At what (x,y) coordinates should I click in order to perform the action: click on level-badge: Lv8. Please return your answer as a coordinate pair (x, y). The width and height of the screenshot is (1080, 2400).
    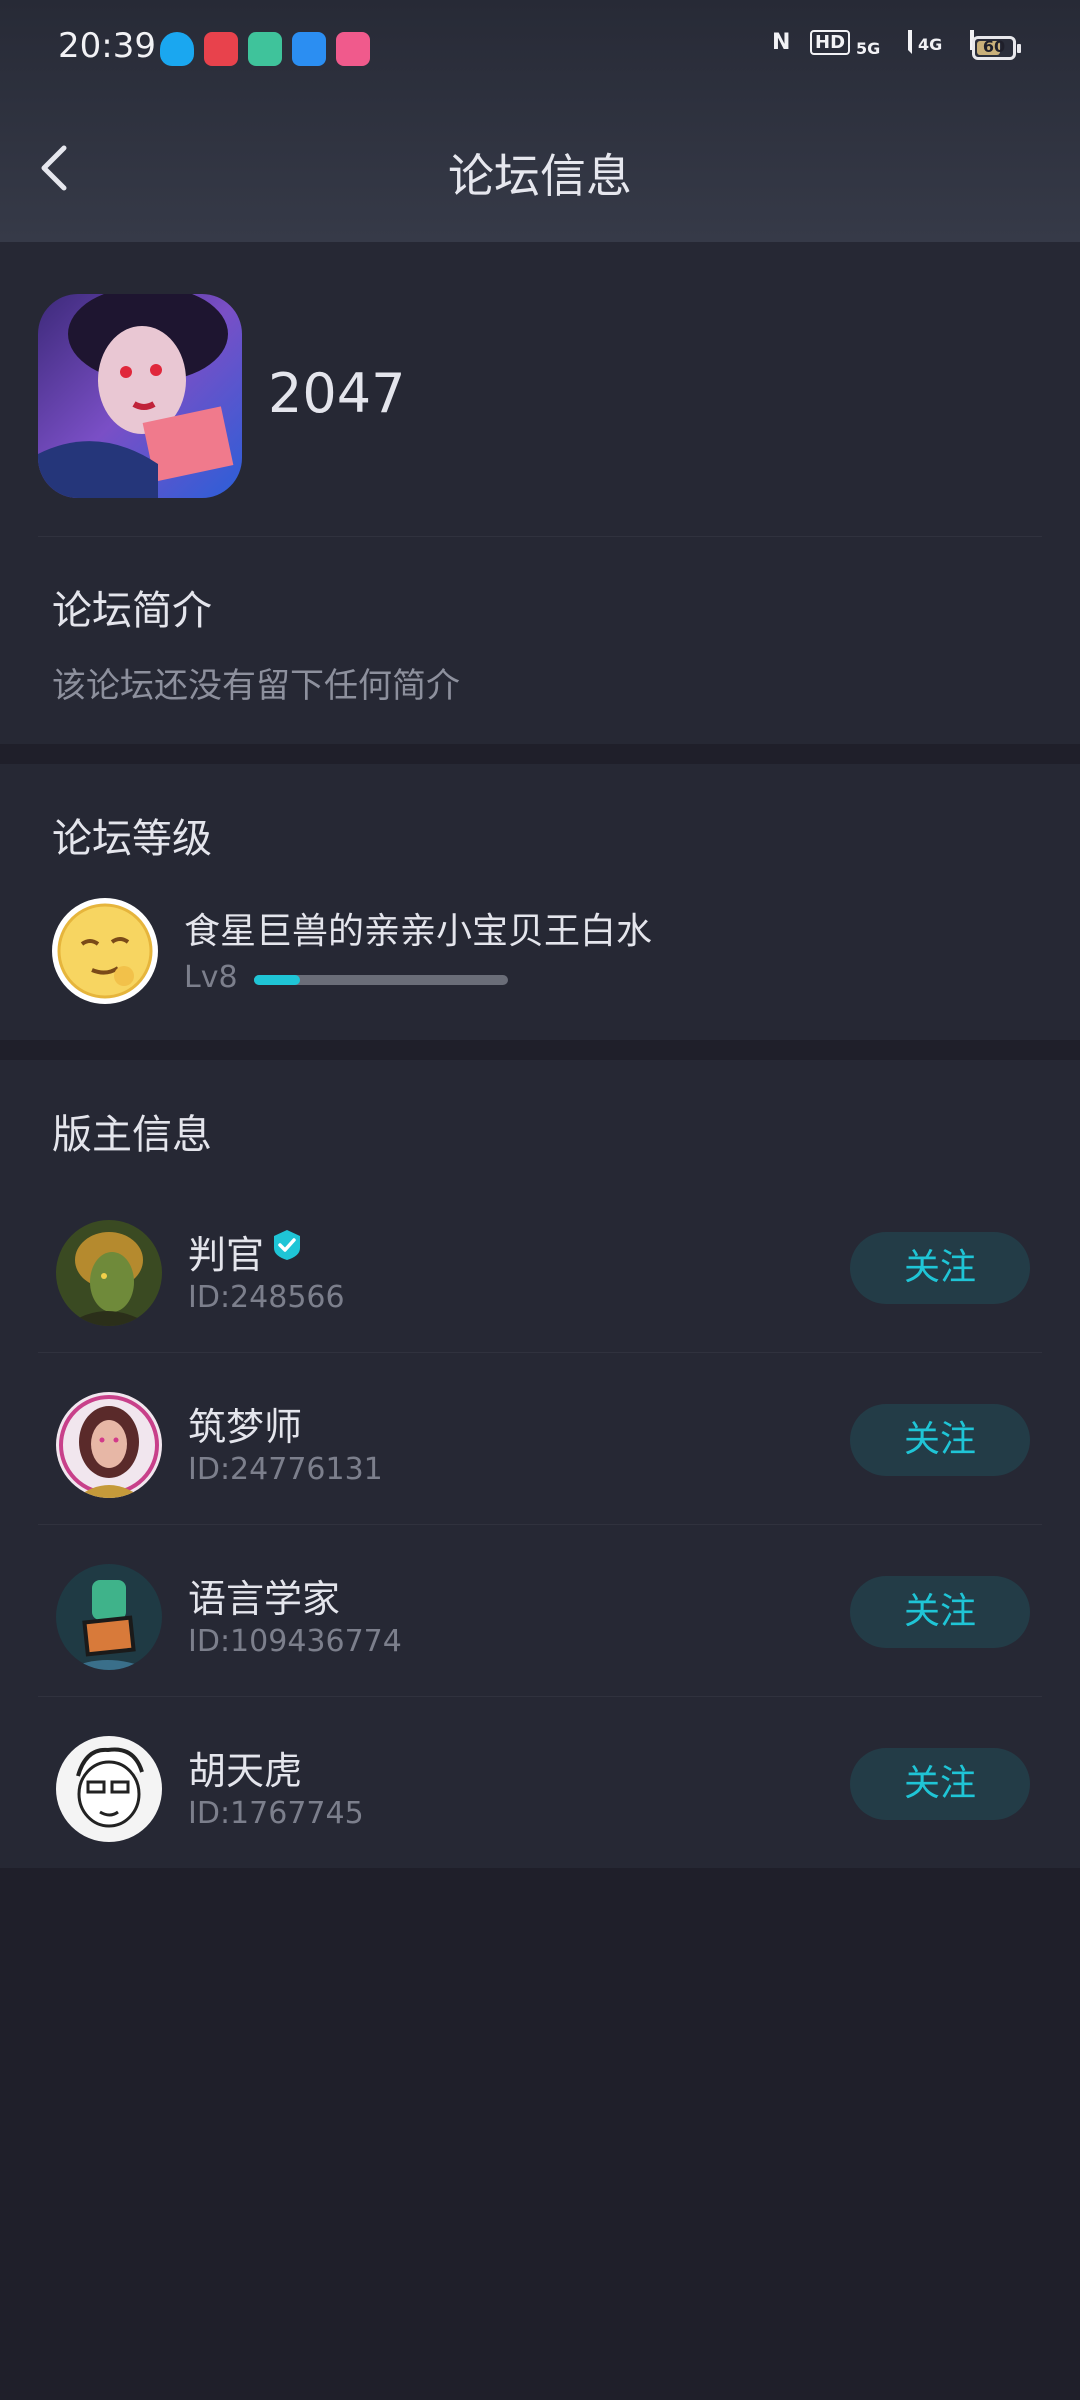
    Looking at the image, I should click on (211, 977).